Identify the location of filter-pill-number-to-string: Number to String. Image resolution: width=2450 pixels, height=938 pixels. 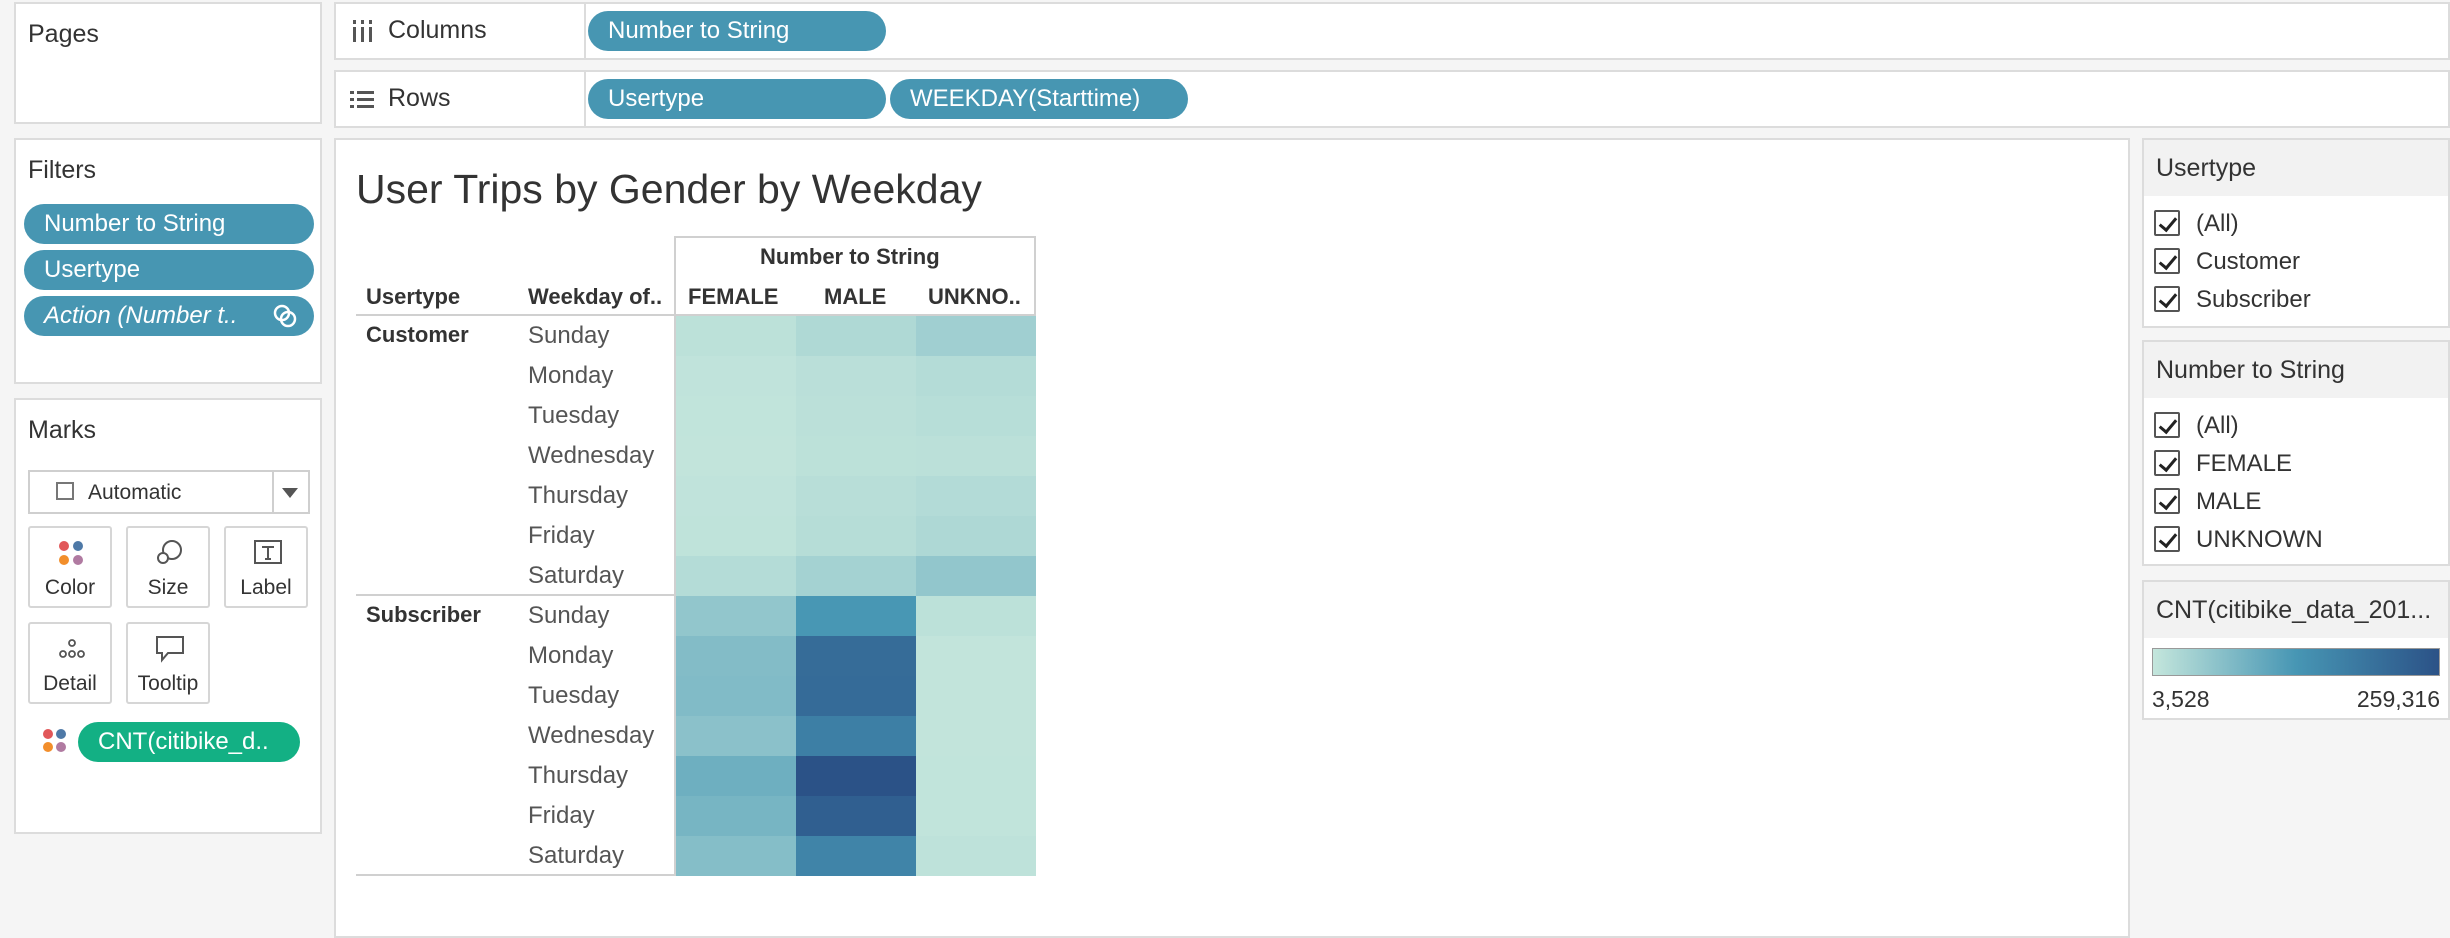
(169, 224).